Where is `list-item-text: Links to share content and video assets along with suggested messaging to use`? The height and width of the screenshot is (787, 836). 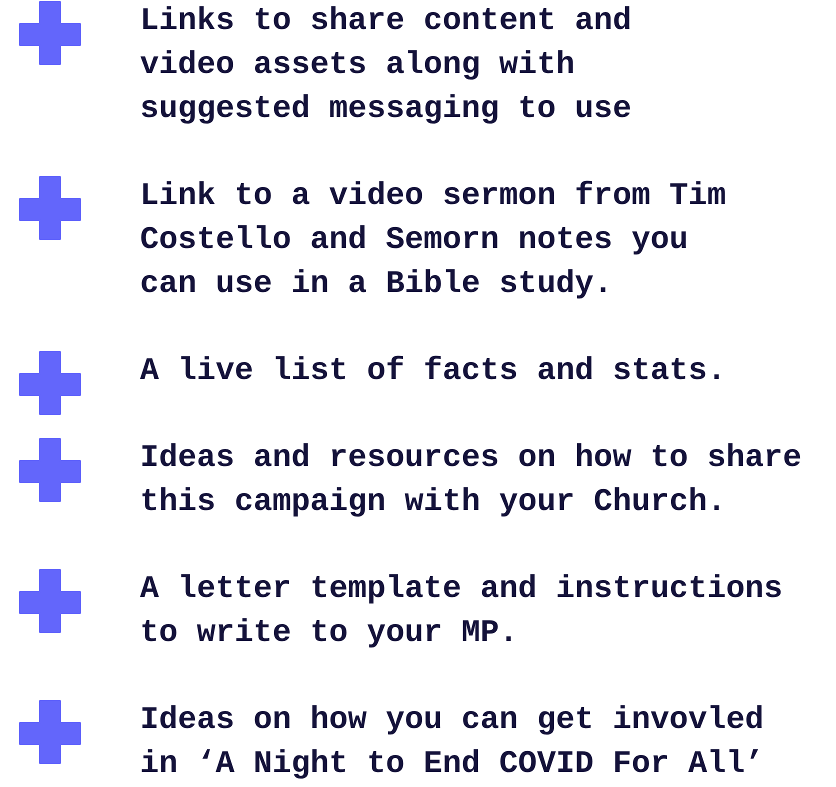
list-item-text: Links to share content and video assets along with suggested messaging to use is located at coordinates (386, 66).